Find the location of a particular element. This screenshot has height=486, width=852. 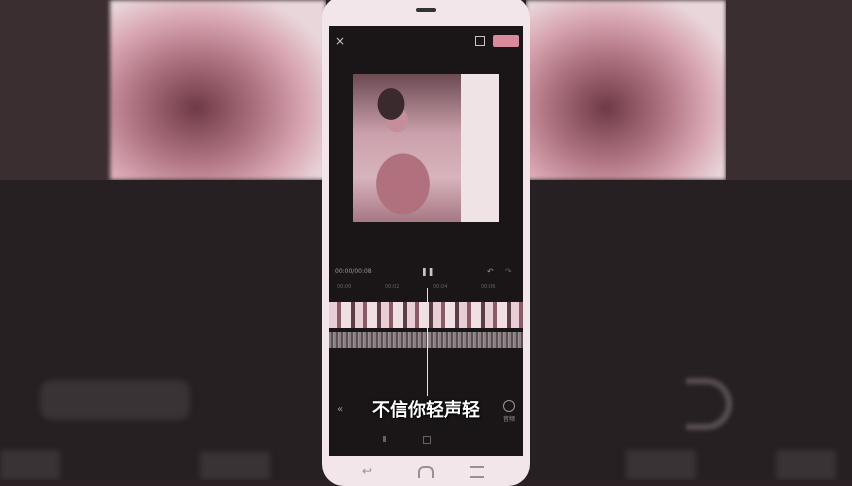

audio-tool-button: 音频 is located at coordinates (509, 411).